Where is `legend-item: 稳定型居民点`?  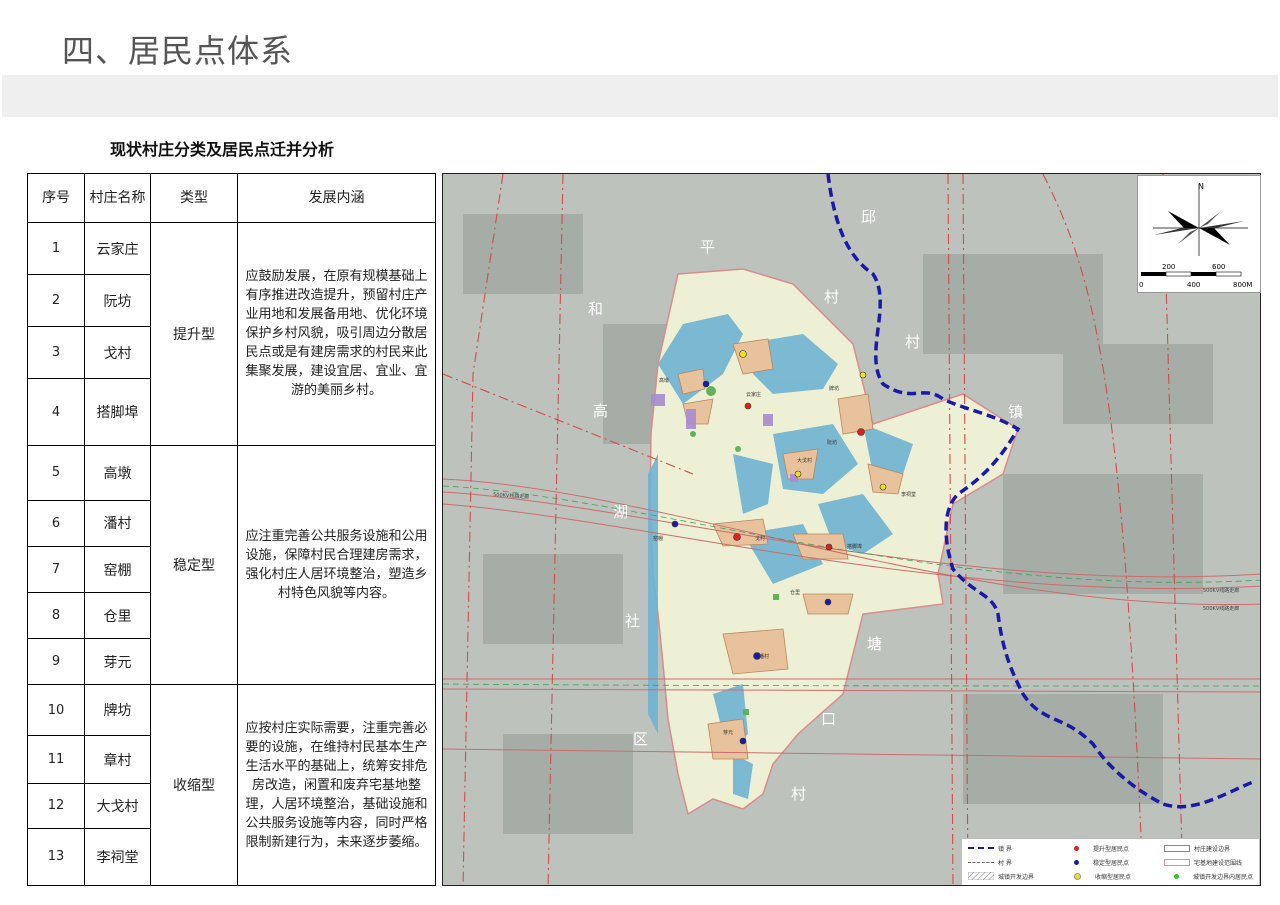
legend-item: 稳定型居民点 is located at coordinates (1096, 862).